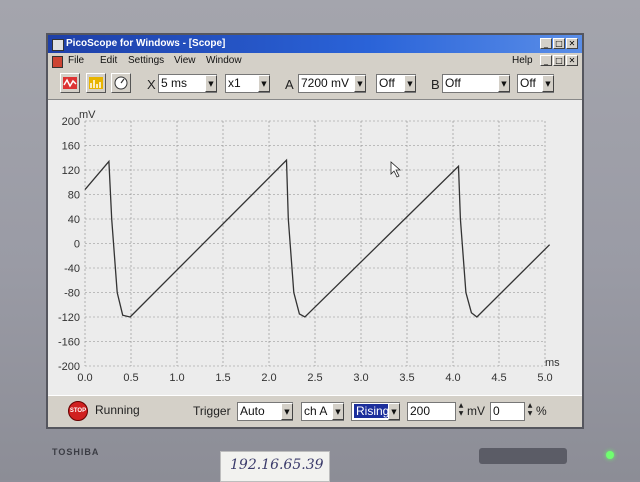 The width and height of the screenshot is (640, 482). What do you see at coordinates (396, 169) in the screenshot?
I see `mouse-cursor-icon` at bounding box center [396, 169].